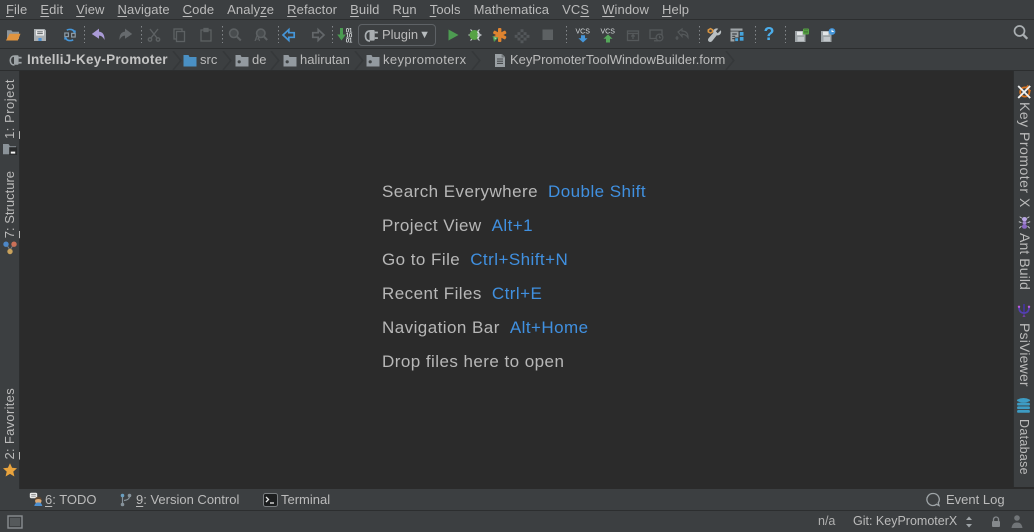  I want to click on svg-text: A, so click(257, 38).